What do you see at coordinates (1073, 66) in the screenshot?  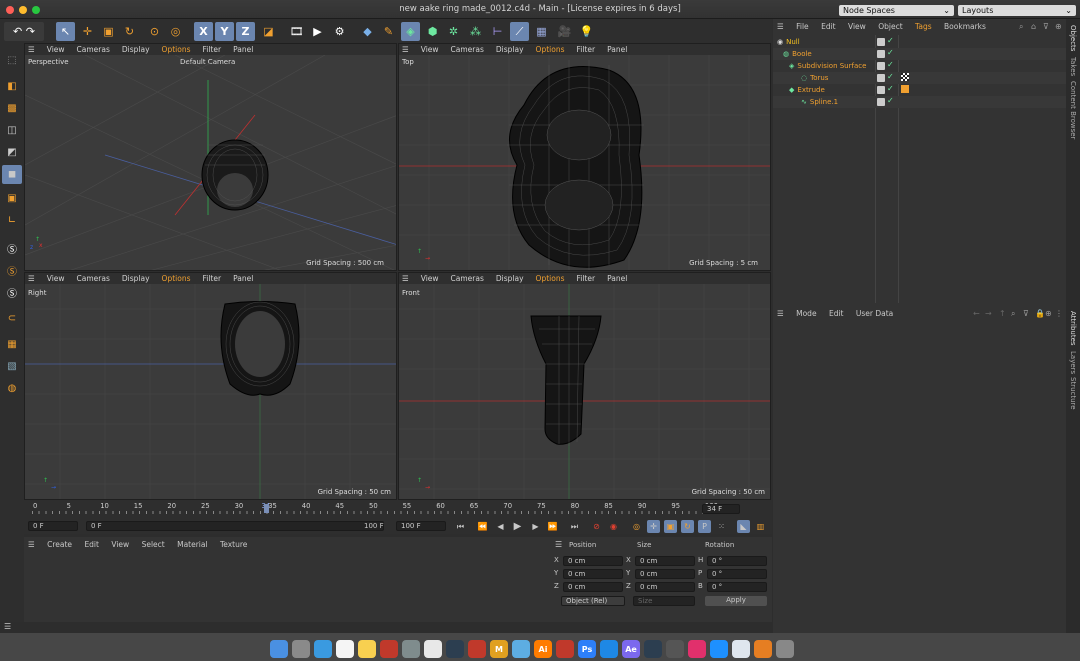 I see `tab-takes: Takes` at bounding box center [1073, 66].